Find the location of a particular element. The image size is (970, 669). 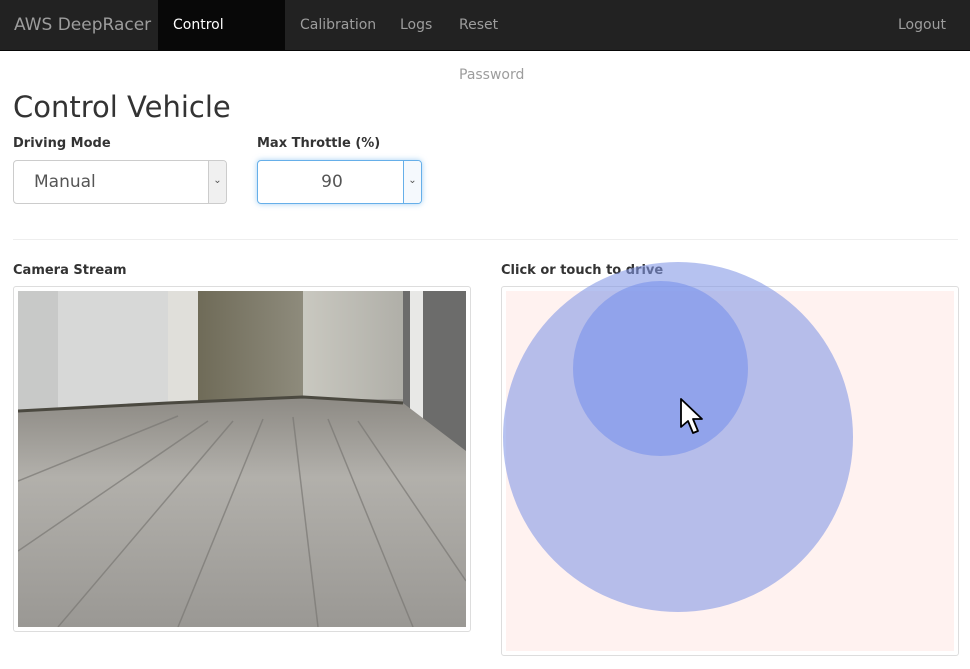

driving-mode-value: Manual is located at coordinates (65, 182).